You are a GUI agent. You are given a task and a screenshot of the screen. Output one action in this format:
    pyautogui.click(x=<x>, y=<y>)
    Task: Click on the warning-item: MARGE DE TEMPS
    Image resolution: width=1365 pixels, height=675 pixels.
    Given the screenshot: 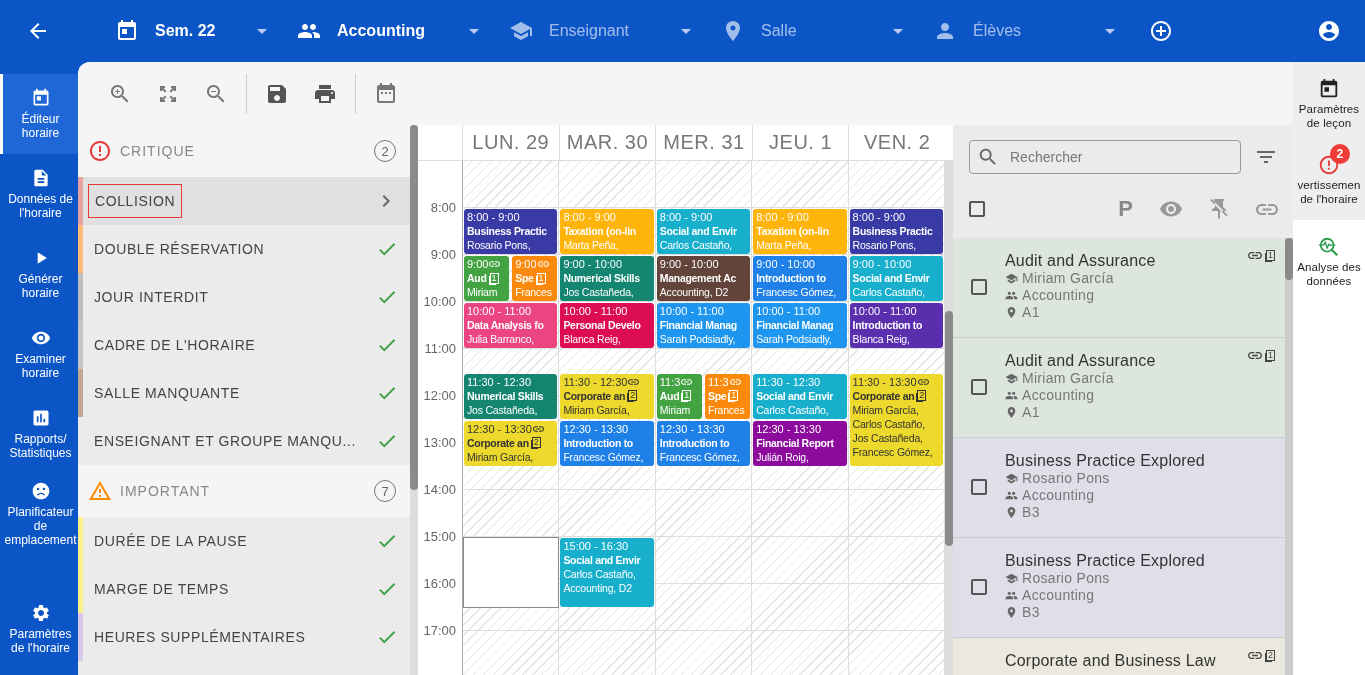 What is the action you would take?
    pyautogui.click(x=244, y=589)
    